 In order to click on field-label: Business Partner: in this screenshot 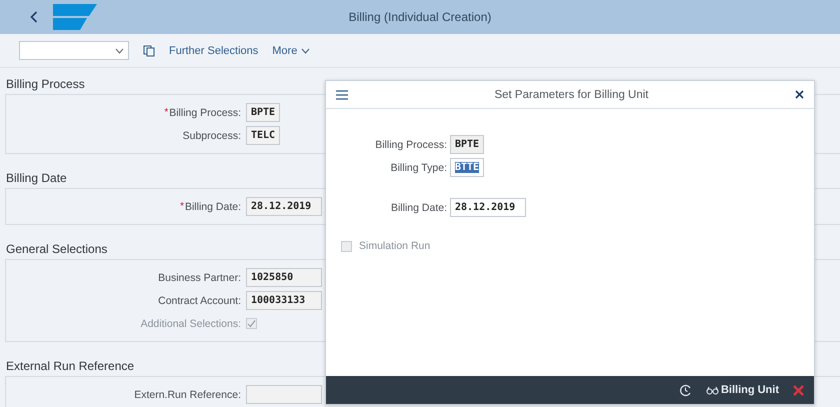, I will do `click(199, 278)`.